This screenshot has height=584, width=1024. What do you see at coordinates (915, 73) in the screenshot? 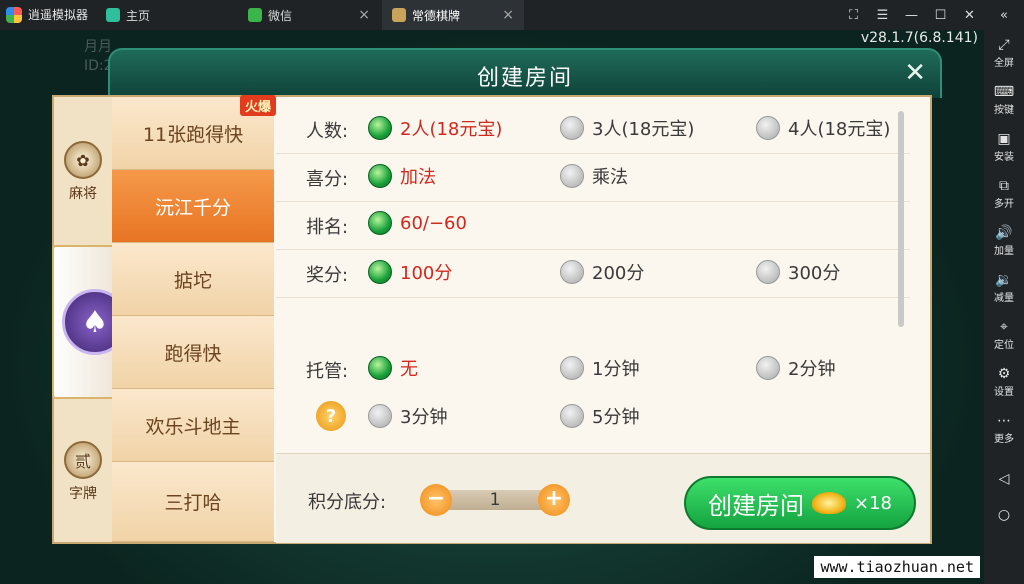
I see `close-dialog-button: ✕` at bounding box center [915, 73].